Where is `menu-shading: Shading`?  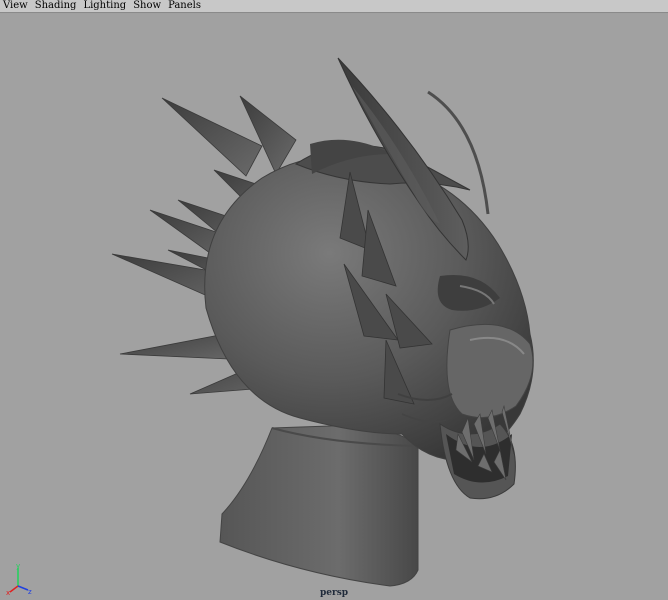 menu-shading: Shading is located at coordinates (56, 6).